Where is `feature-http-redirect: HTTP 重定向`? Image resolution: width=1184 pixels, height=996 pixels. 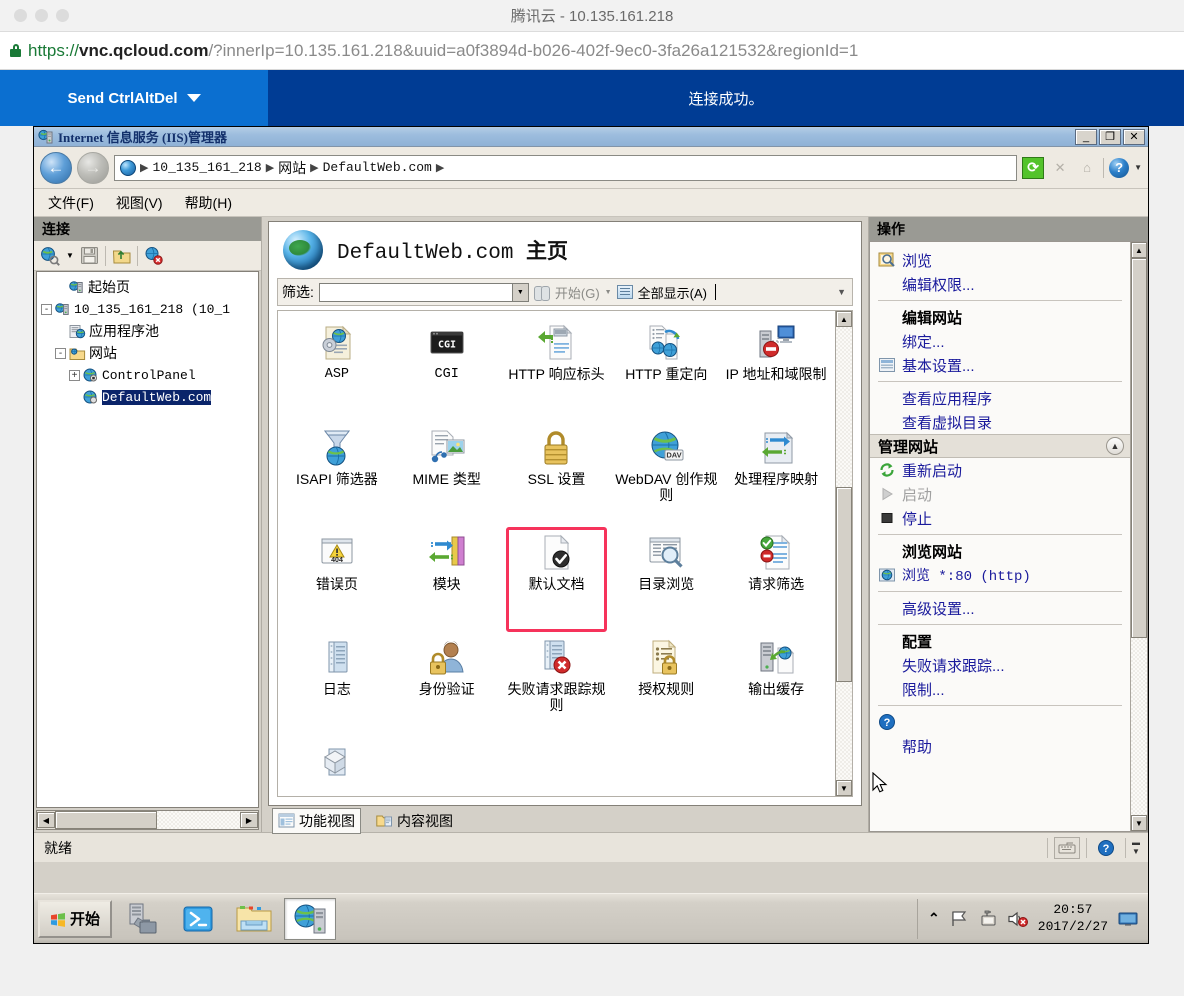
feature-http-redirect: HTTP 重定向 is located at coordinates (666, 369).